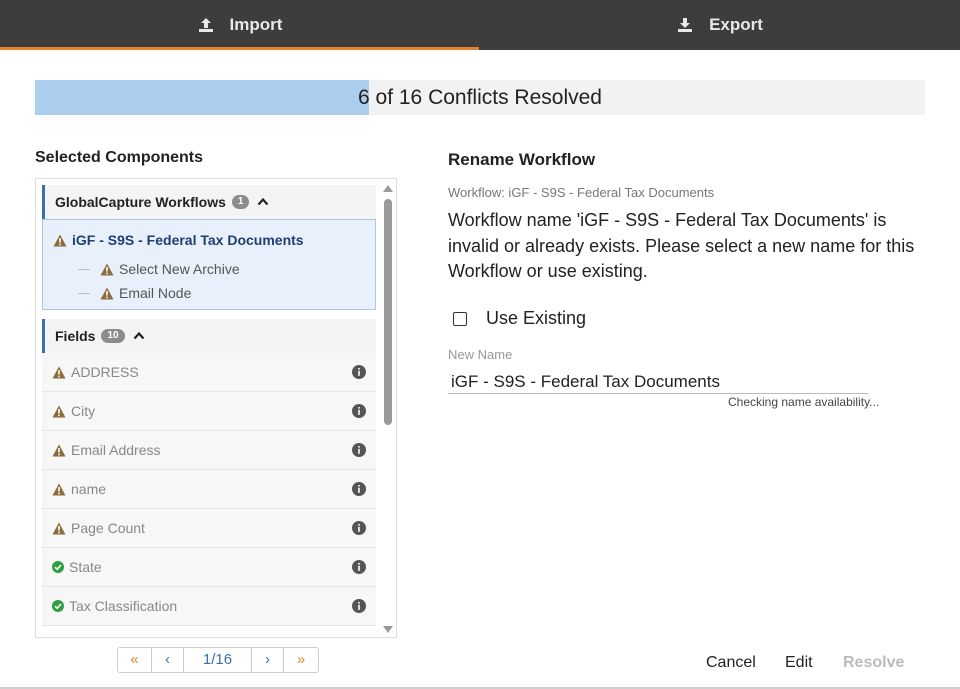 The width and height of the screenshot is (960, 689). What do you see at coordinates (135, 660) in the screenshot?
I see `first-page-button: «` at bounding box center [135, 660].